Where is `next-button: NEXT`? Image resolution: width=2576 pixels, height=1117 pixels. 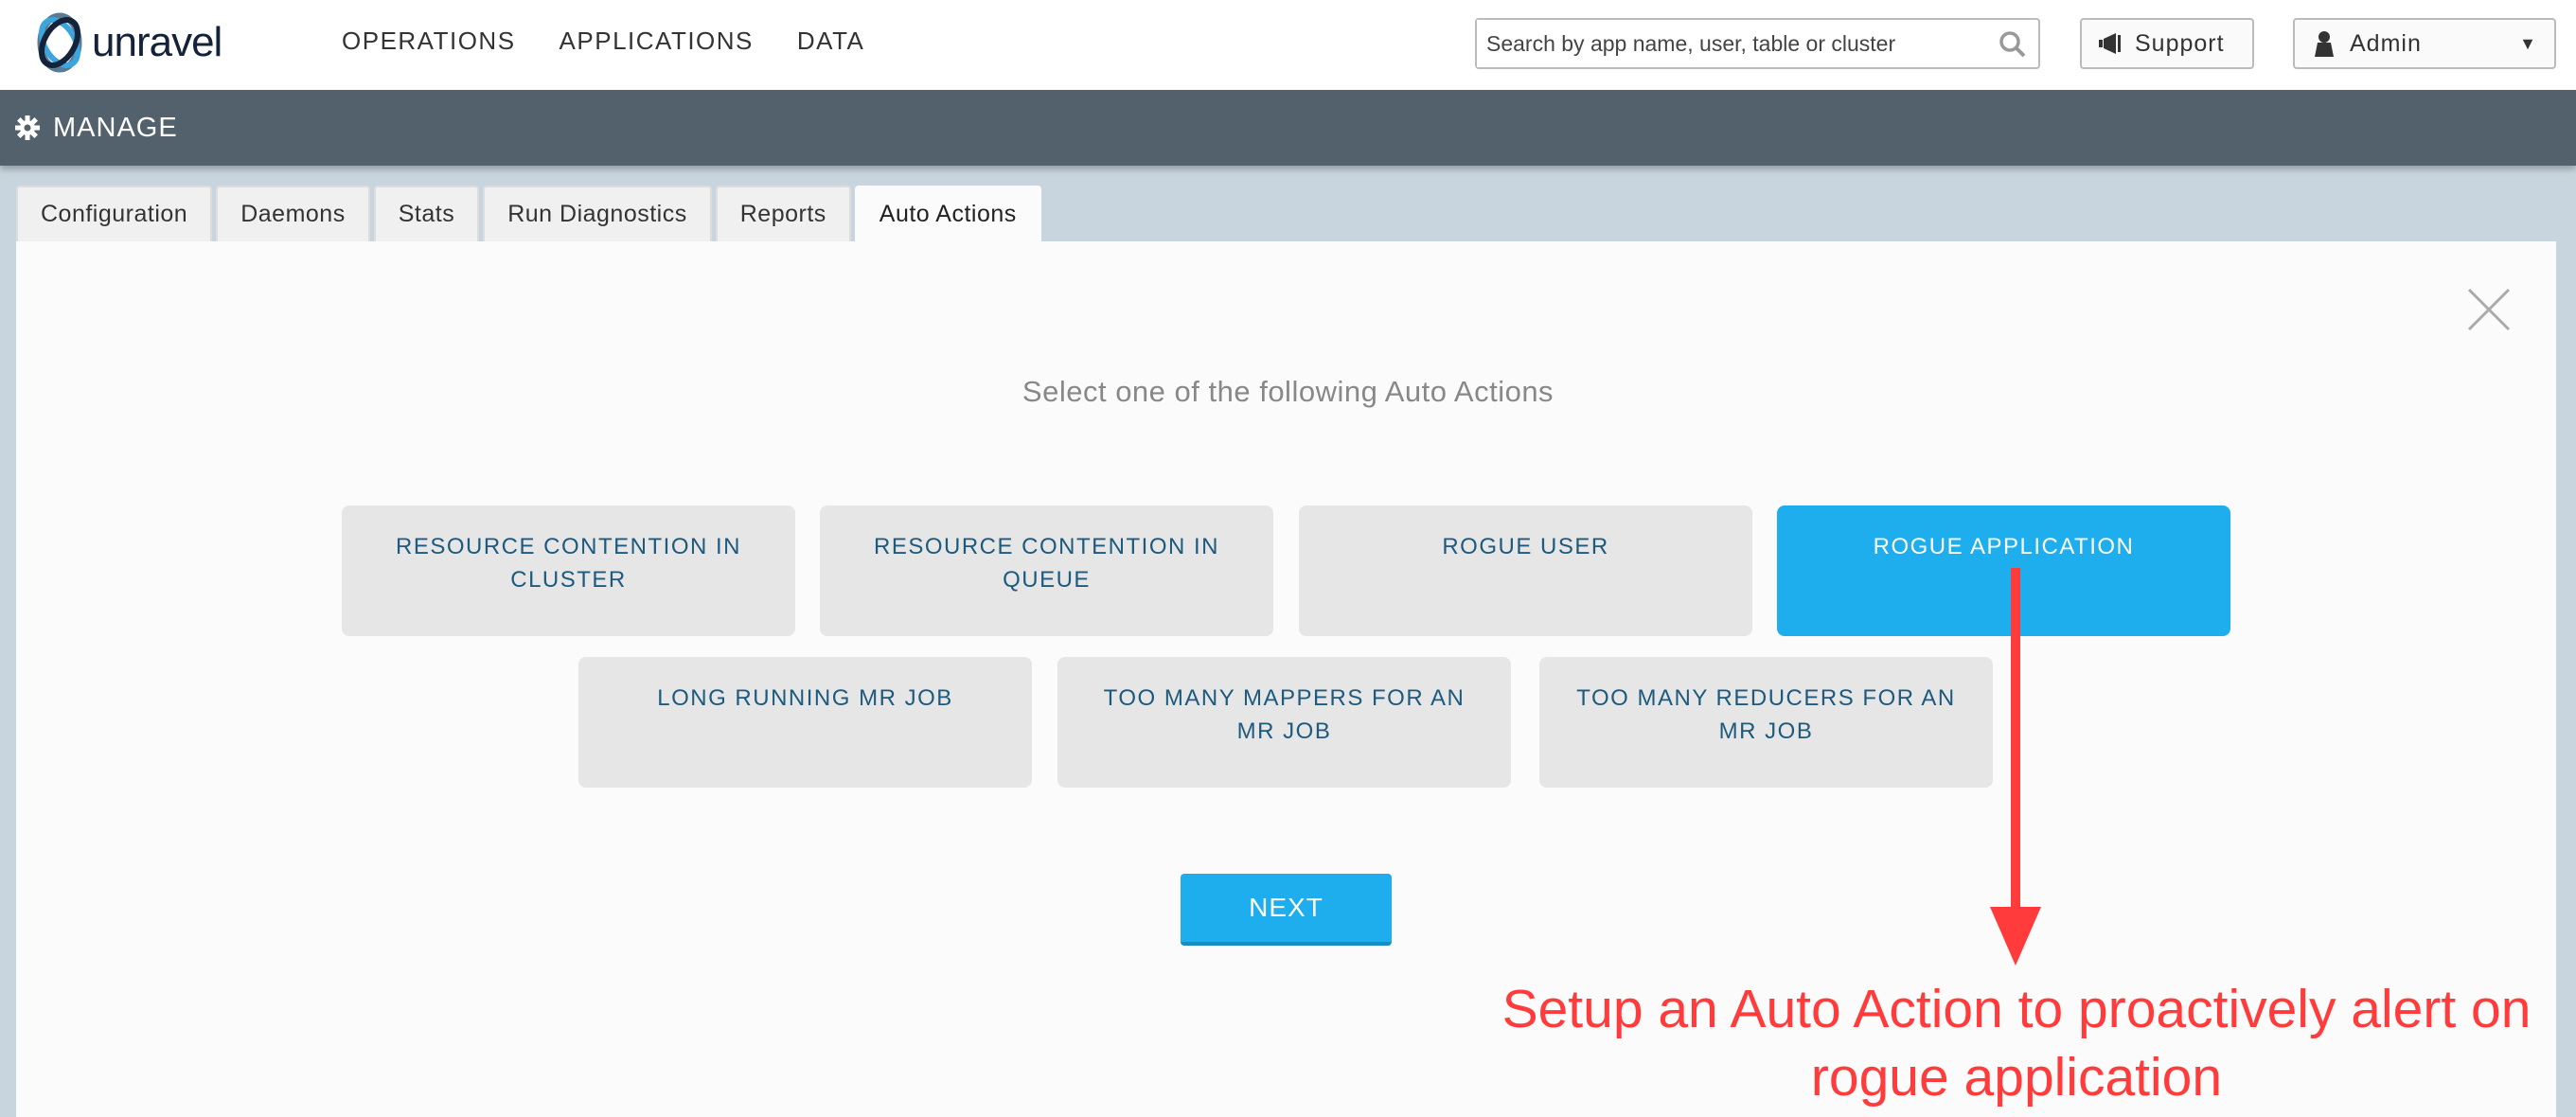 next-button: NEXT is located at coordinates (1286, 910).